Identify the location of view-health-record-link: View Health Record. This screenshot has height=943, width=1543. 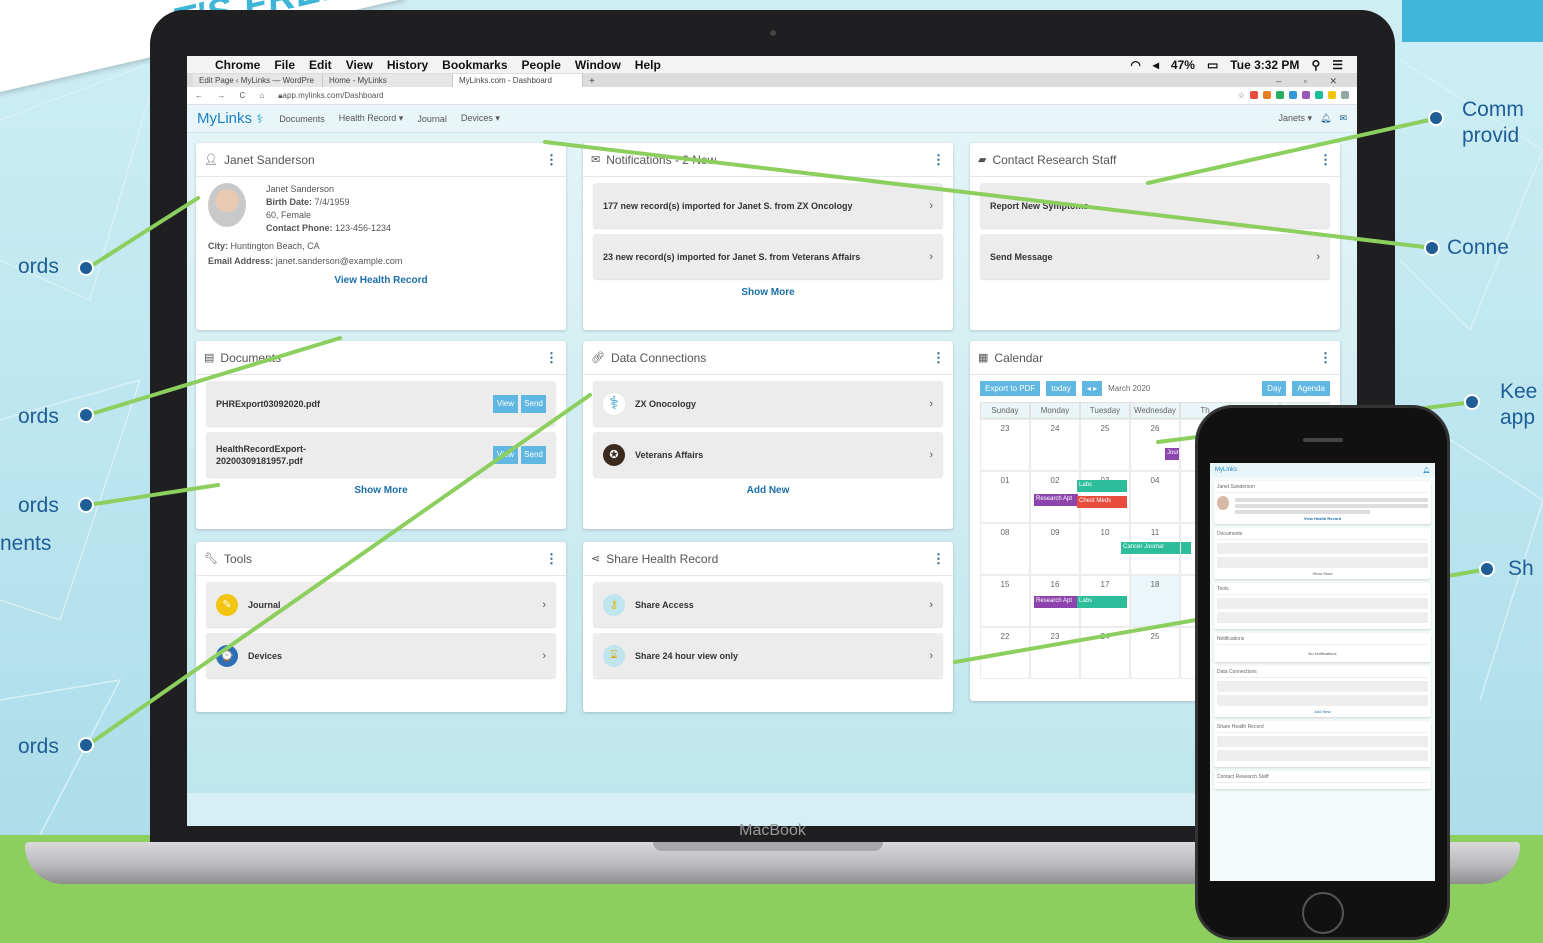
(381, 280).